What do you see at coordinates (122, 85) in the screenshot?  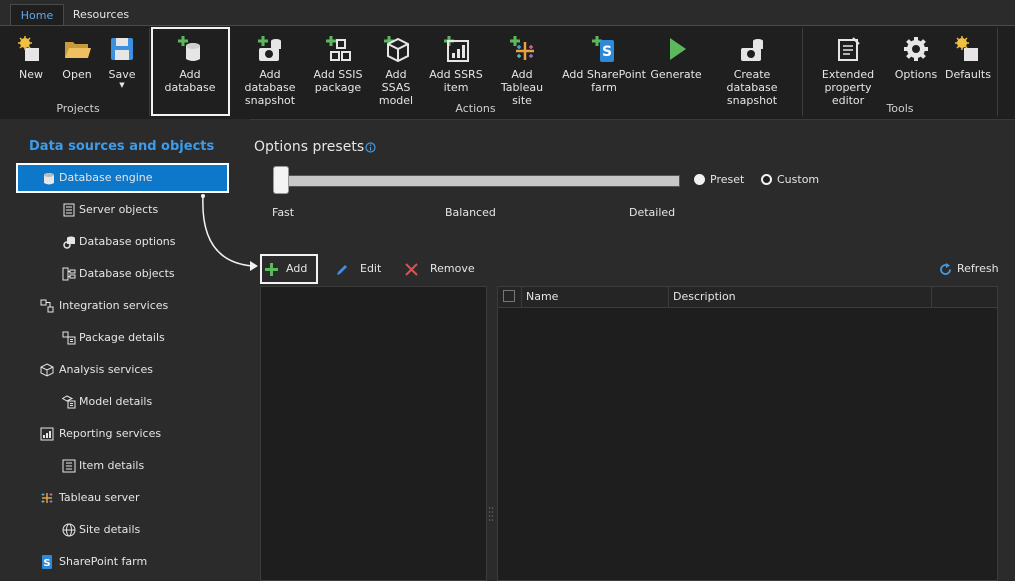 I see `chevron-down-icon: ▼` at bounding box center [122, 85].